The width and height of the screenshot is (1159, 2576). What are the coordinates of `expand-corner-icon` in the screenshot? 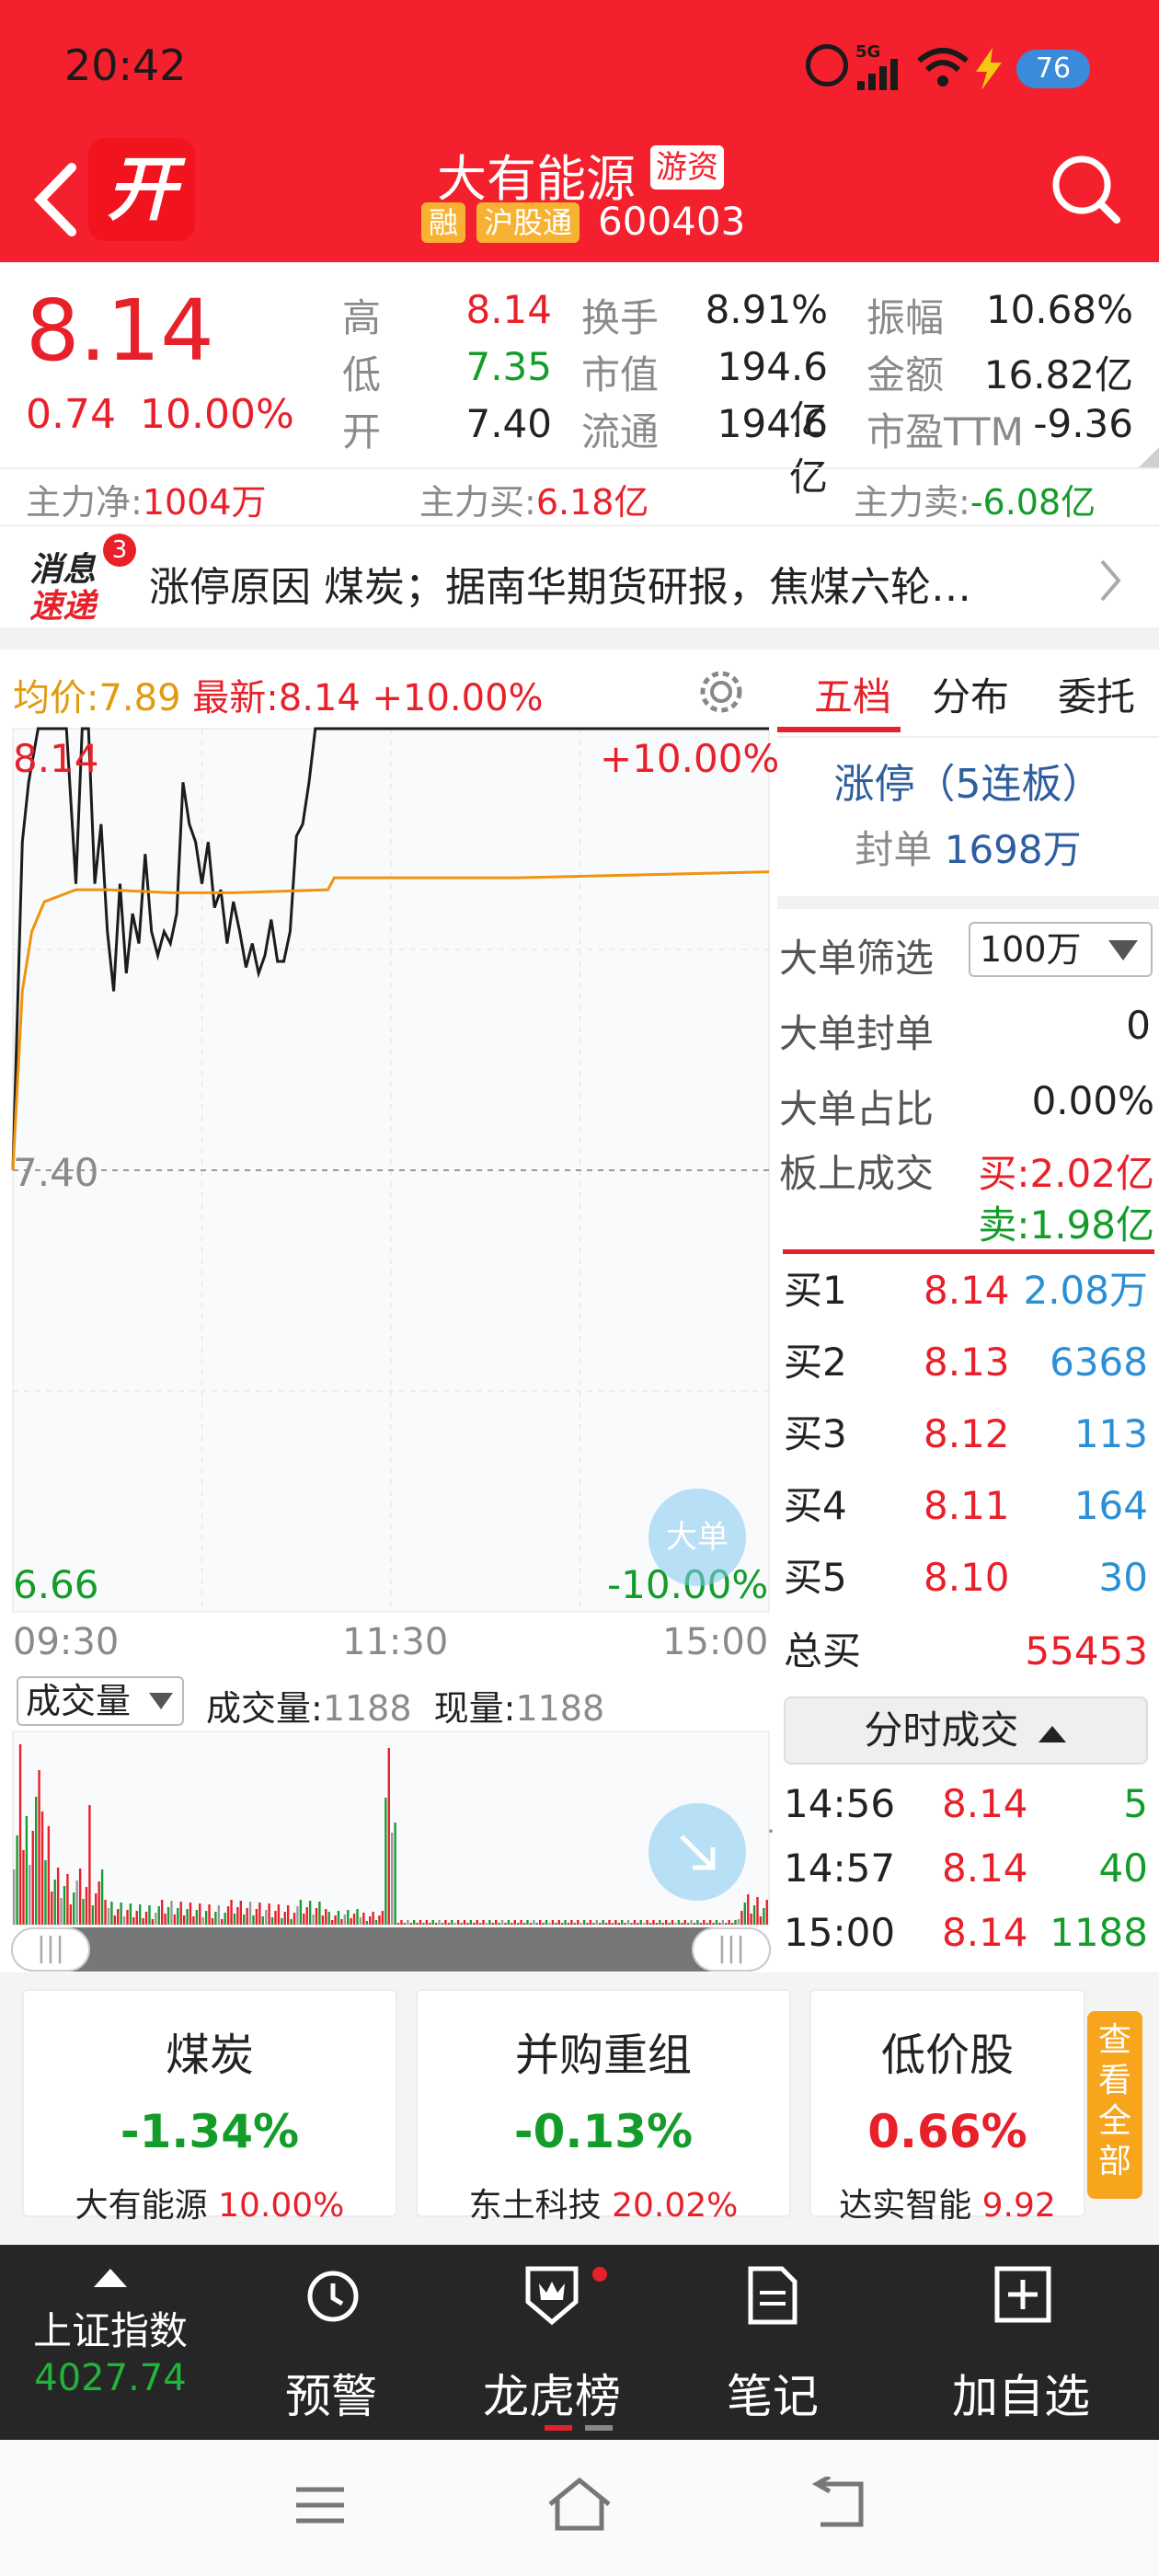 It's located at (1148, 458).